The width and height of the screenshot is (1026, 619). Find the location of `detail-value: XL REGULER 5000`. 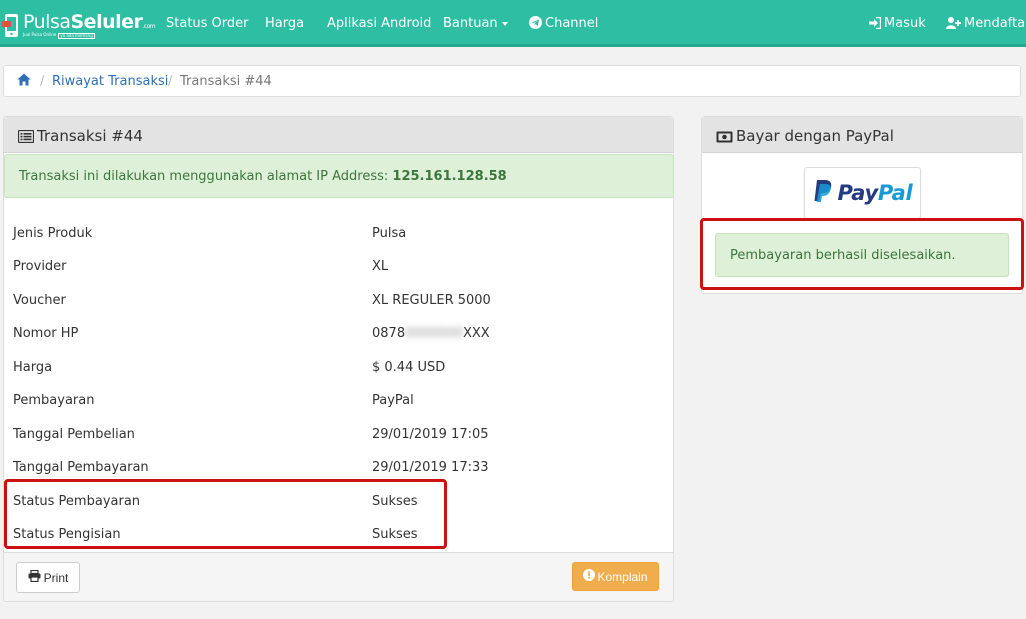

detail-value: XL REGULER 5000 is located at coordinates (431, 300).